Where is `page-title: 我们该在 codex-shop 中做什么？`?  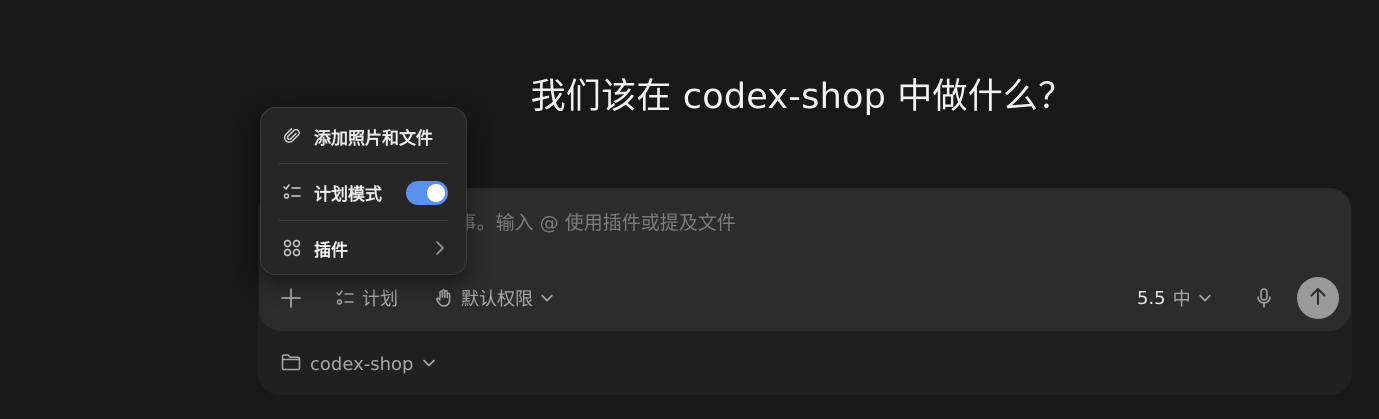 page-title: 我们该在 codex-shop 中做什么？ is located at coordinates (802, 97).